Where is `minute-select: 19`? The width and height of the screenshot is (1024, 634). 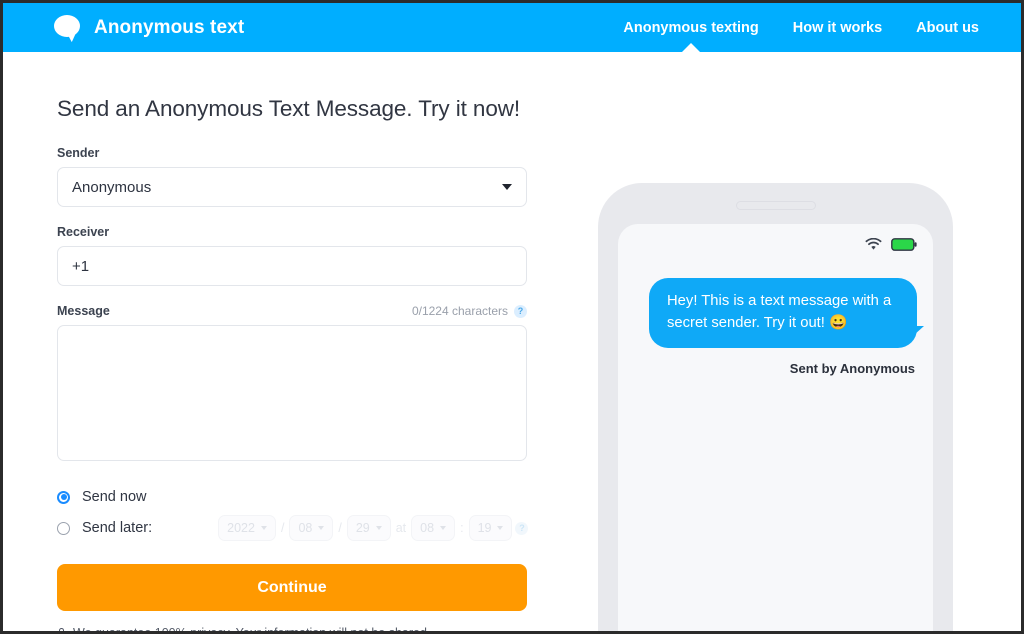 minute-select: 19 is located at coordinates (490, 528).